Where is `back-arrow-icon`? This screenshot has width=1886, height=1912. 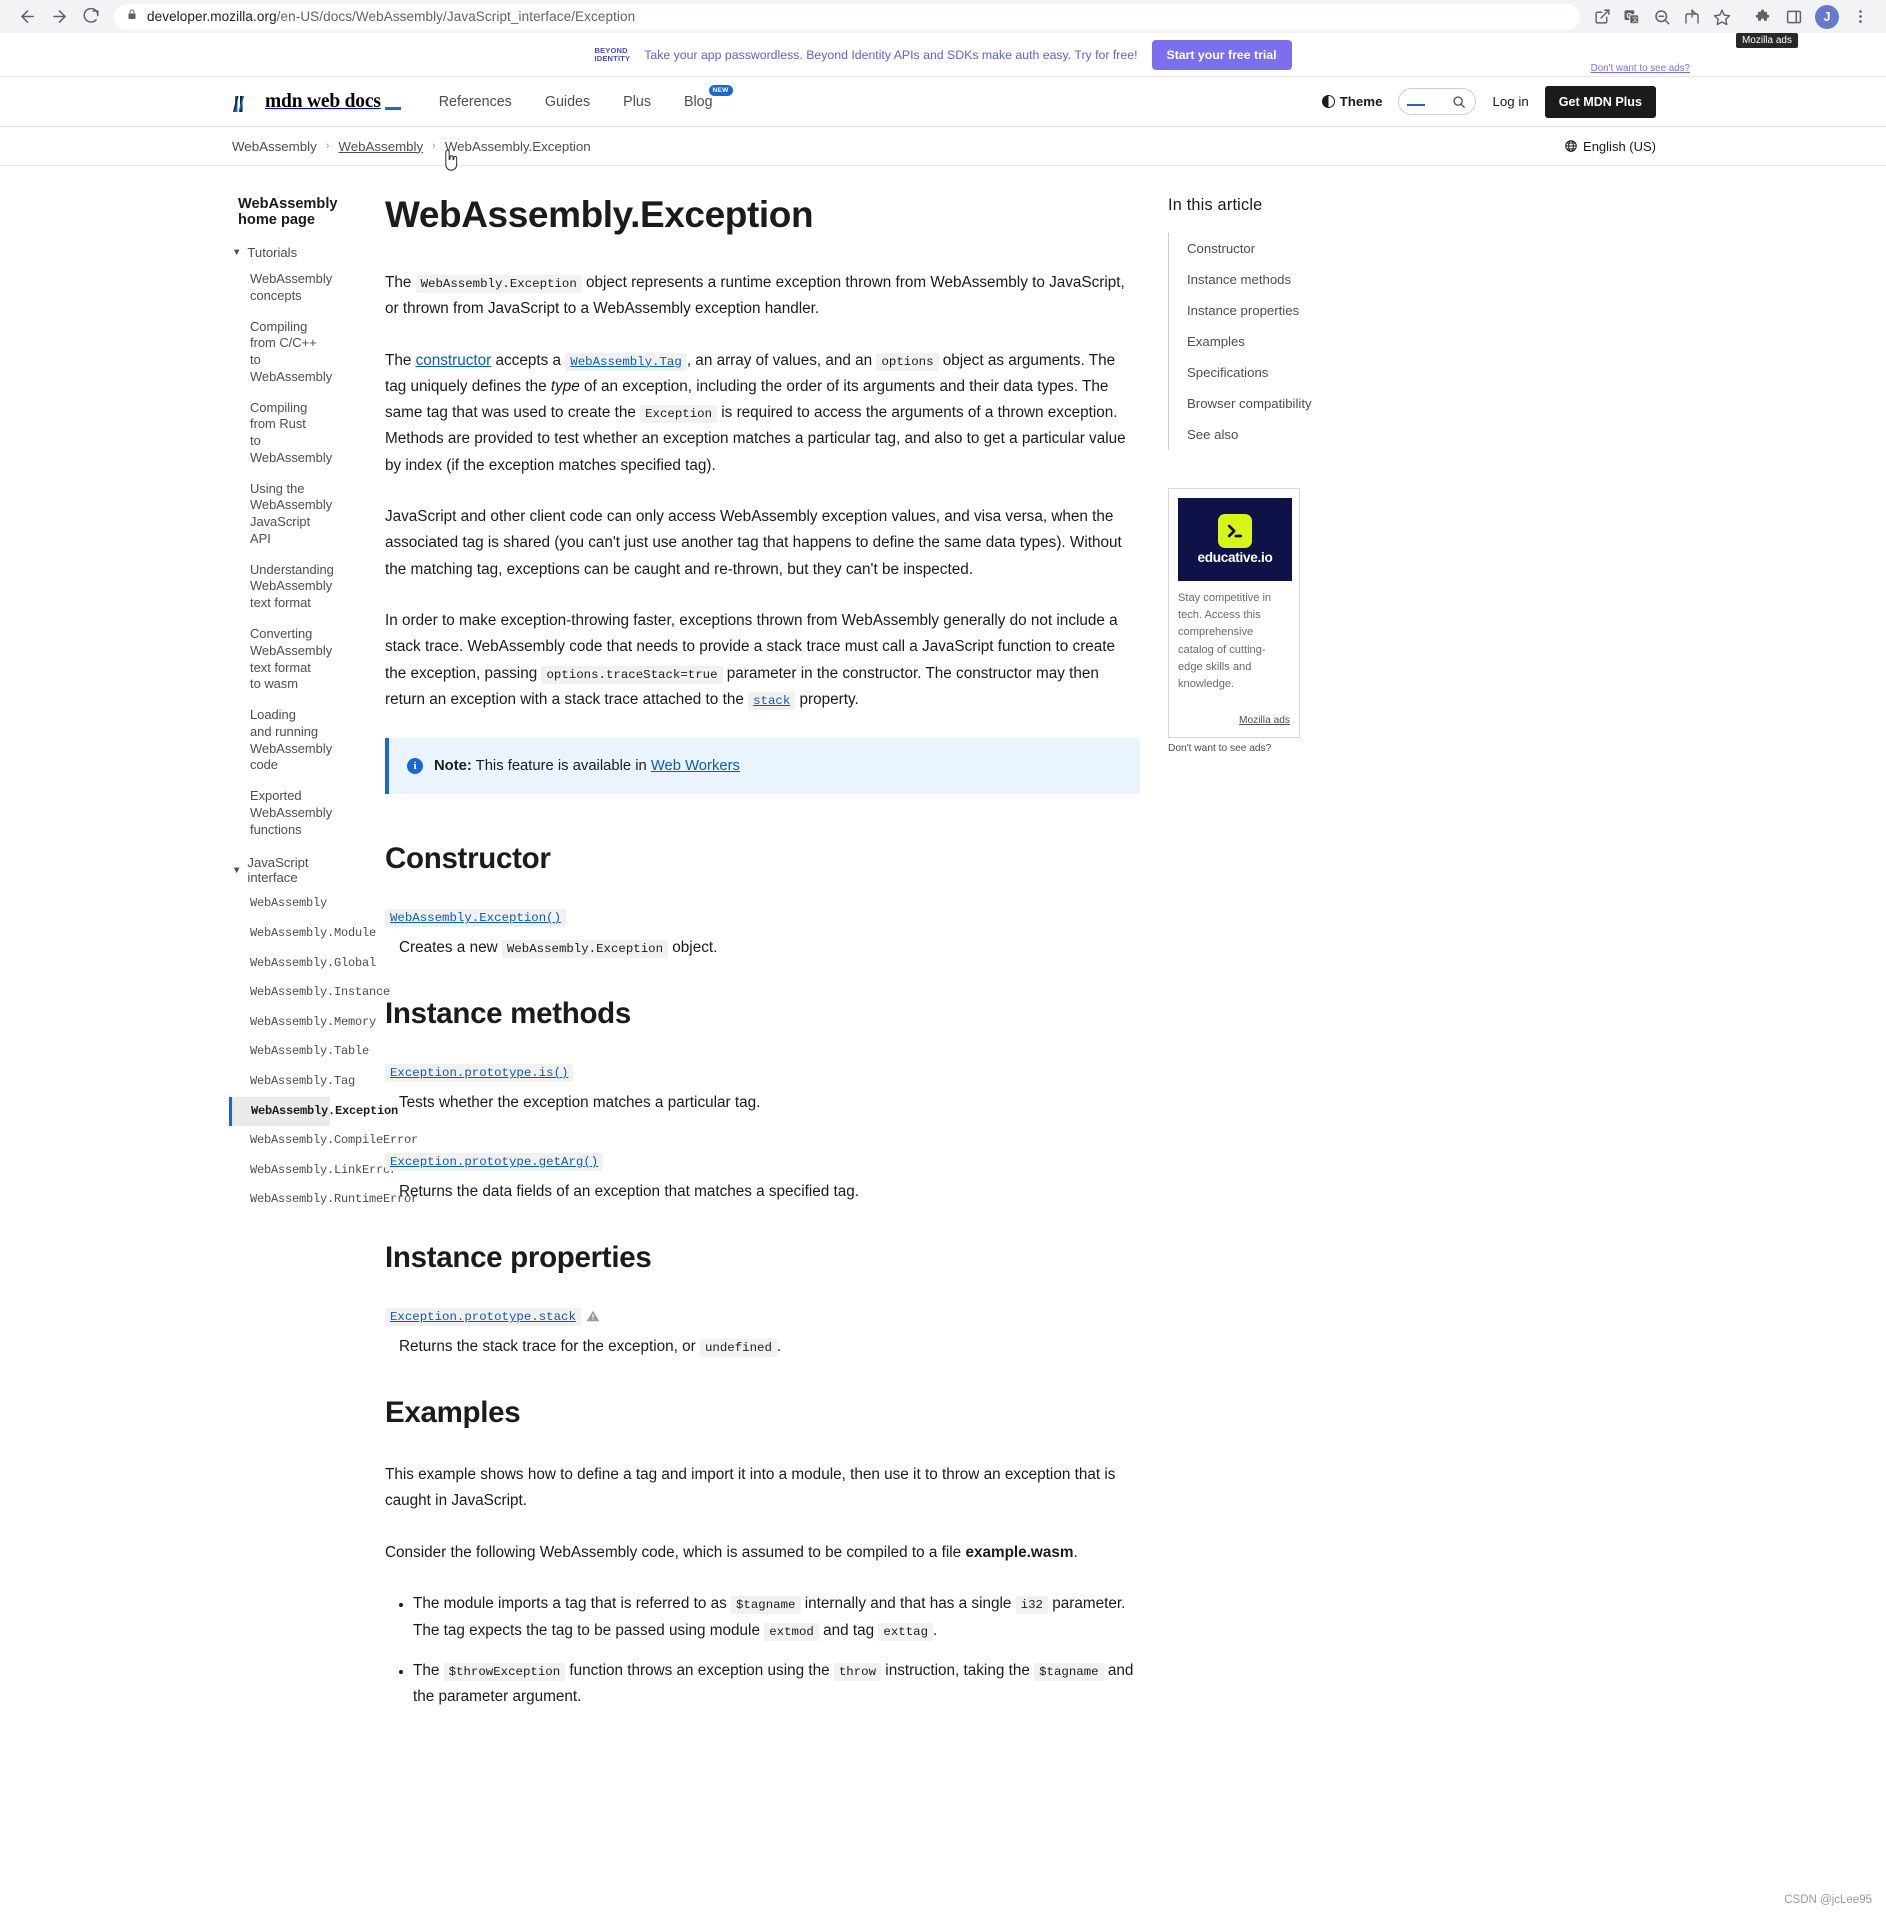 back-arrow-icon is located at coordinates (27, 17).